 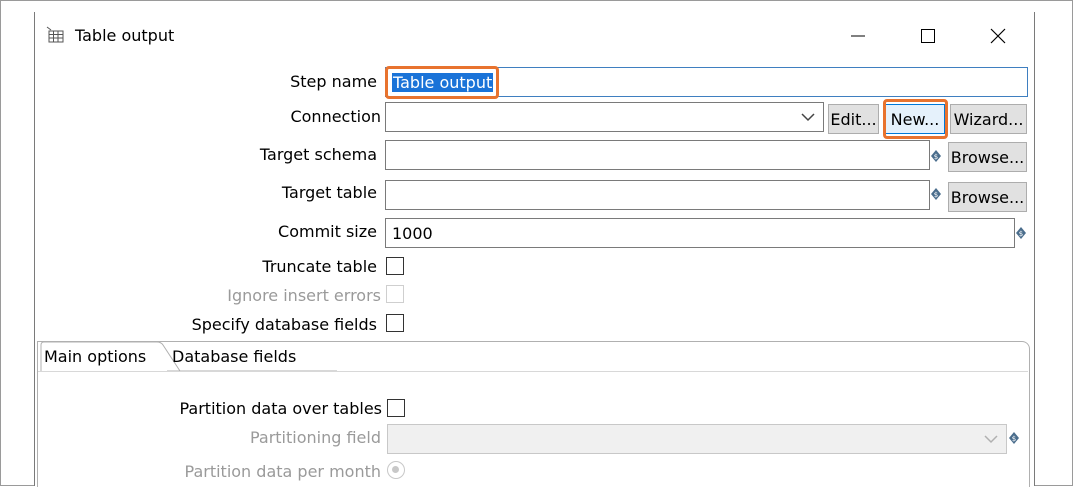 I want to click on connection-select, so click(x=604, y=117).